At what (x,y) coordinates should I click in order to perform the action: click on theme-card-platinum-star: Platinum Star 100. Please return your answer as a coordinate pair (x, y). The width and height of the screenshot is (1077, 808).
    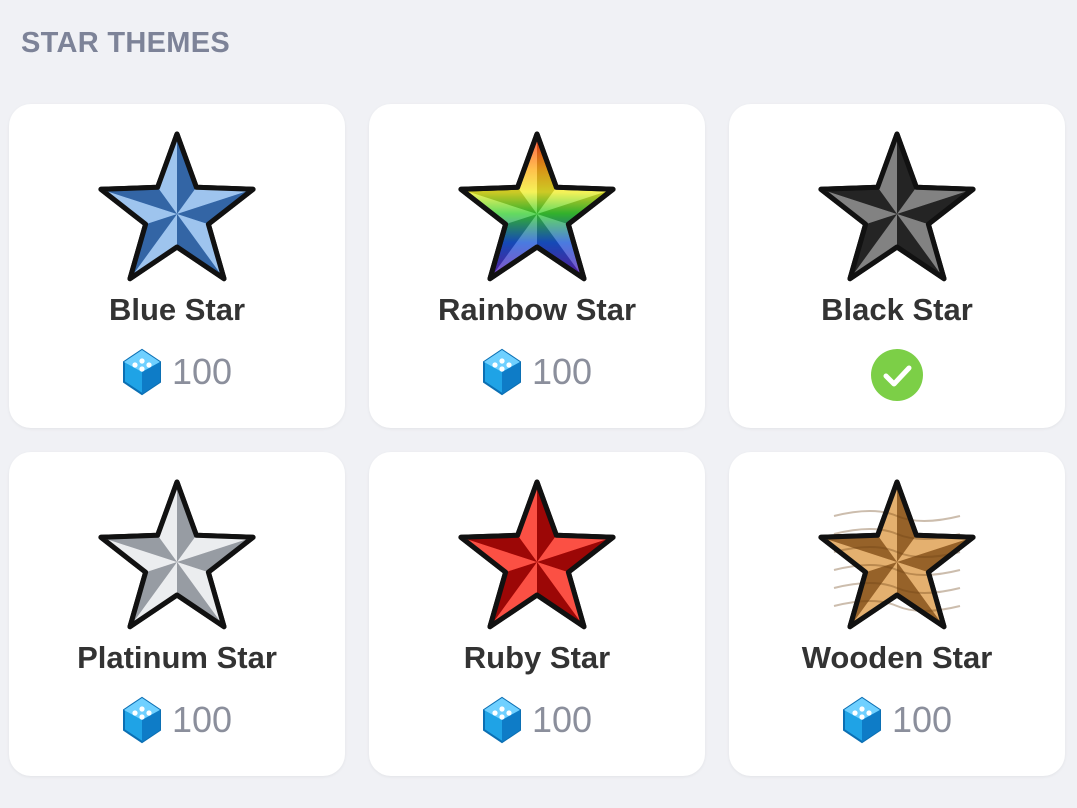
    Looking at the image, I should click on (177, 614).